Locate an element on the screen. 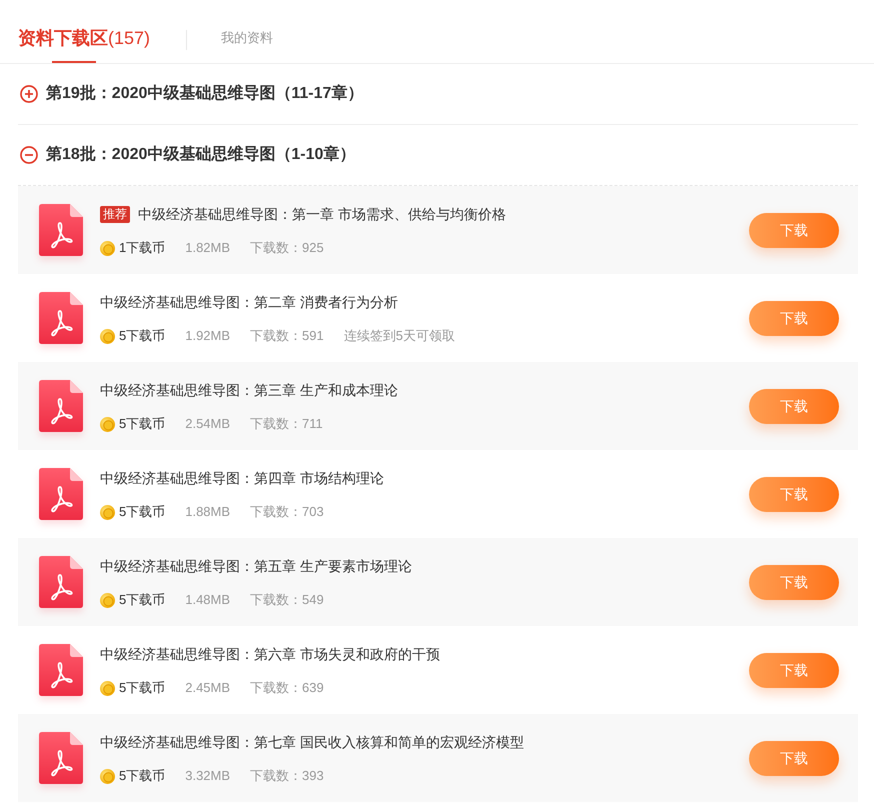 The image size is (874, 803). download-count: 下载数：639 is located at coordinates (287, 688).